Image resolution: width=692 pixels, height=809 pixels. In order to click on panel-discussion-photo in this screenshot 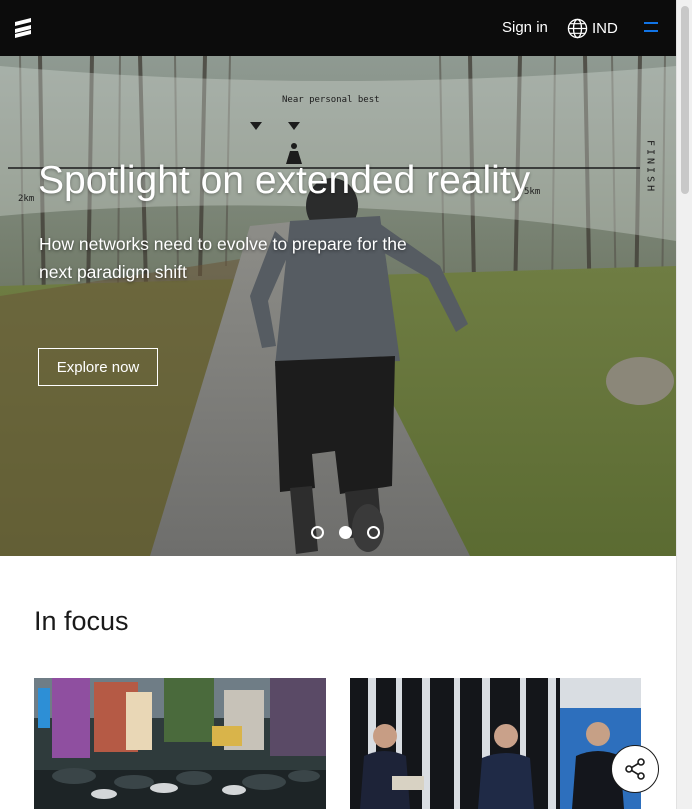, I will do `click(495, 743)`.